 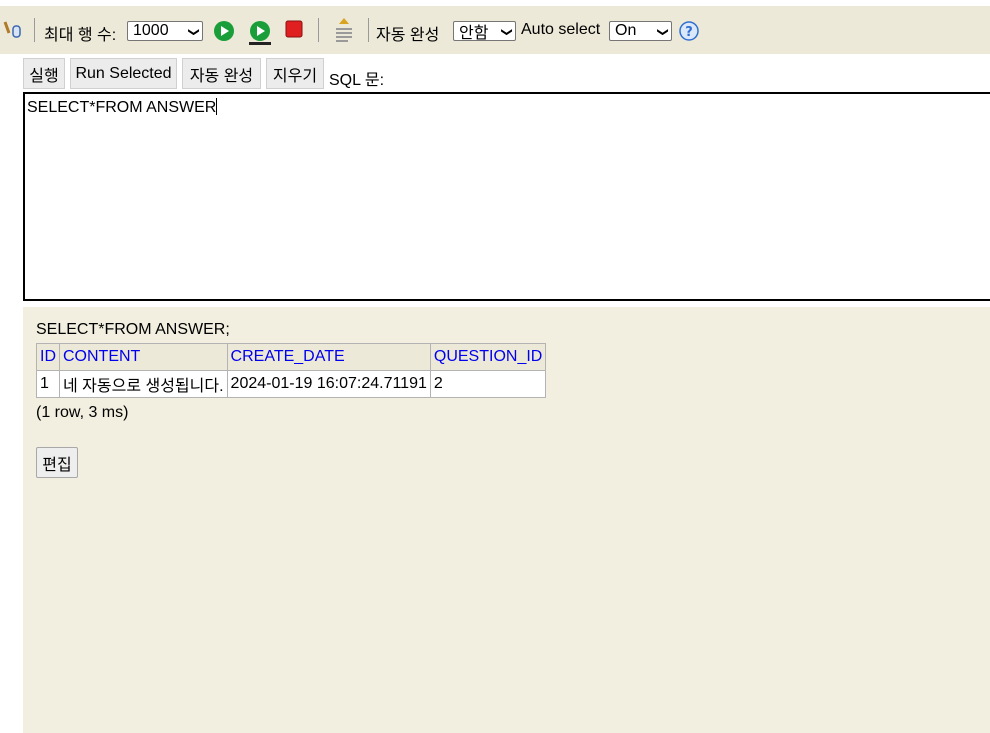 I want to click on column-header-question-id: QUESTION_ID, so click(x=488, y=357).